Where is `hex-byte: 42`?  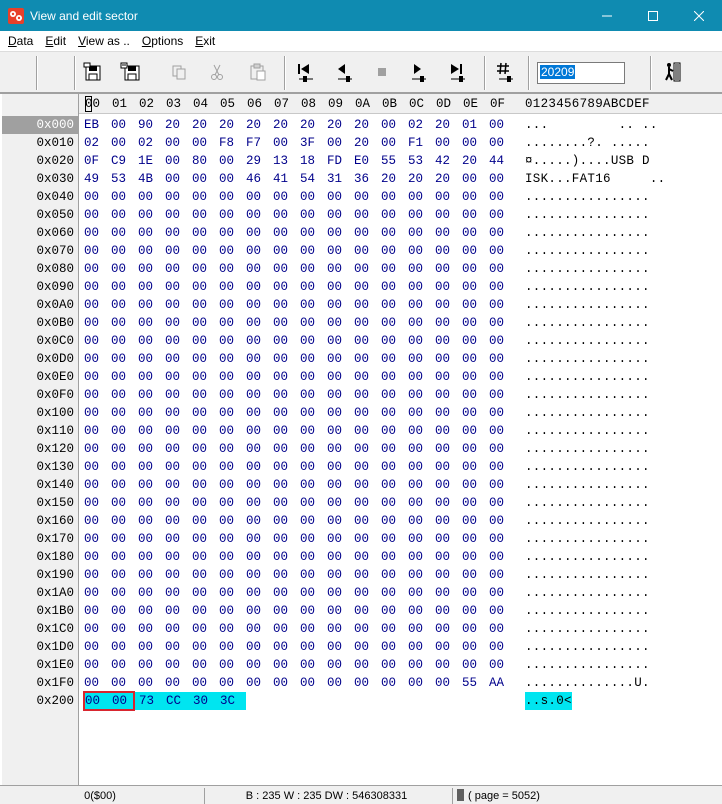
hex-byte: 42 is located at coordinates (447, 161).